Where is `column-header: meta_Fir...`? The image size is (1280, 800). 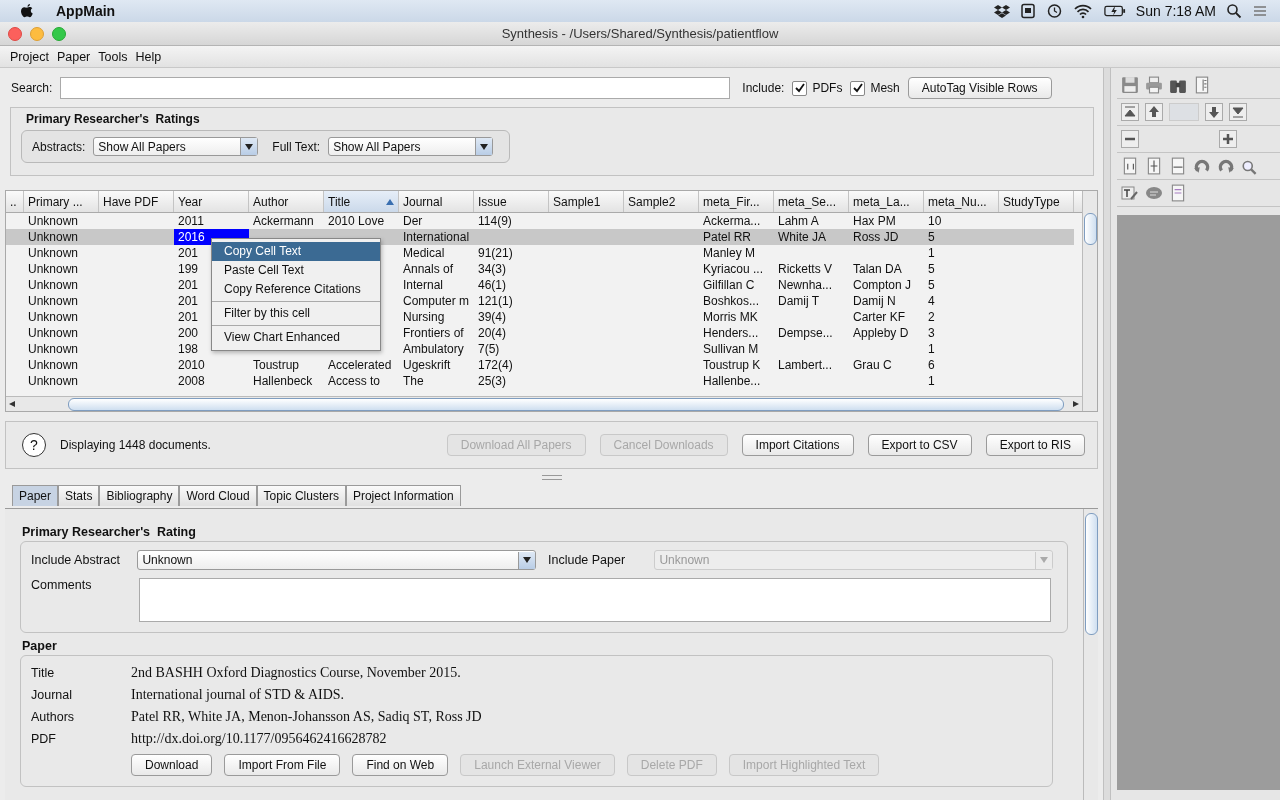
column-header: meta_Fir... is located at coordinates (736, 201).